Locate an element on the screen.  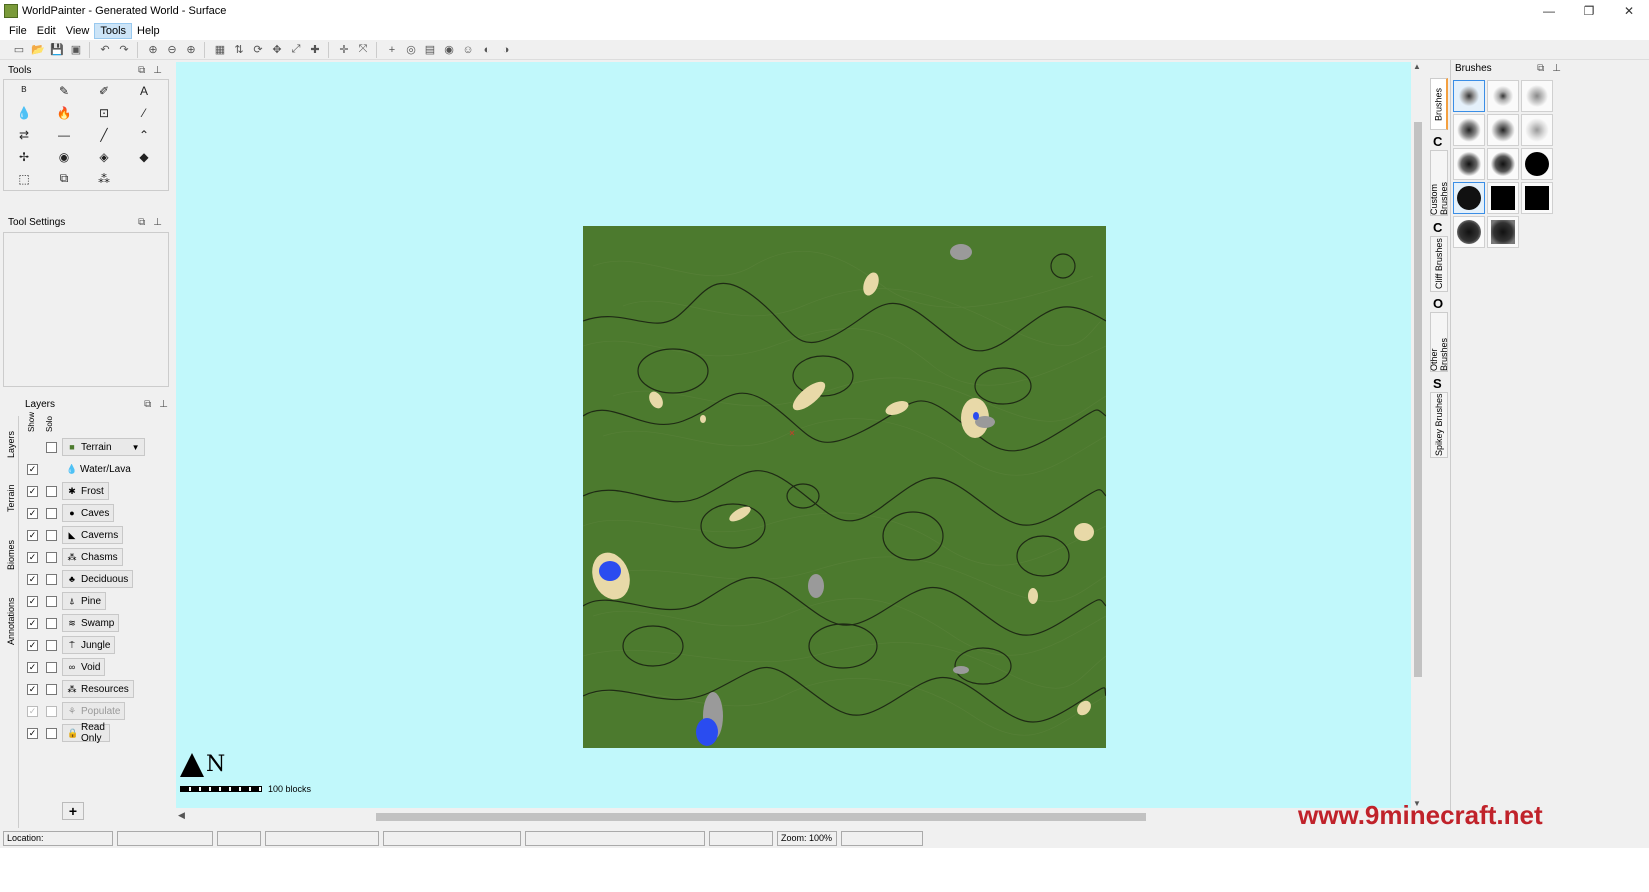
horizontal-scroll-thumb is located at coordinates (761, 817).